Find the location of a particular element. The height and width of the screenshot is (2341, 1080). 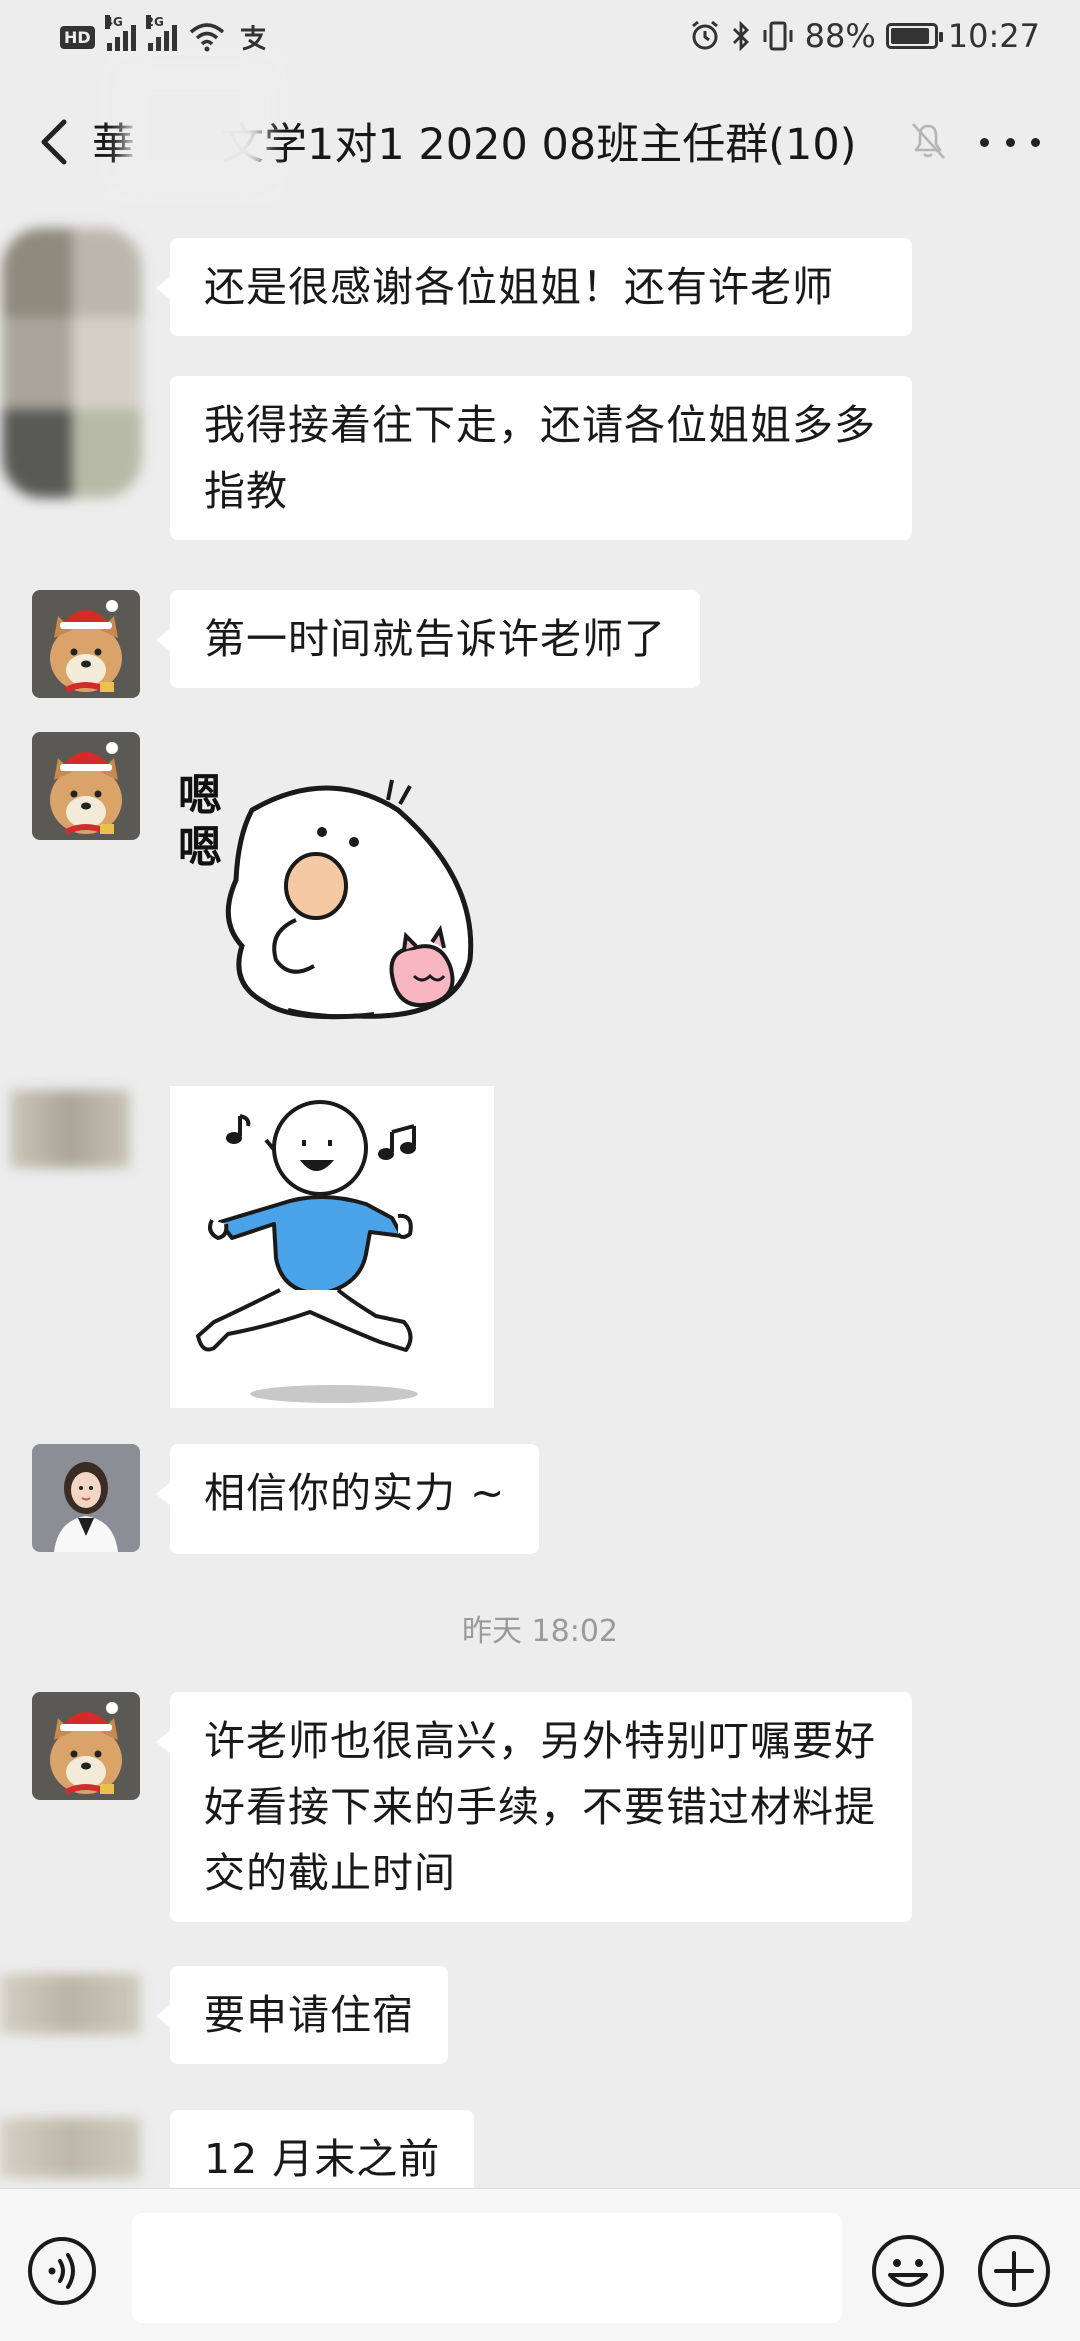

battery-icon is located at coordinates (914, 36).